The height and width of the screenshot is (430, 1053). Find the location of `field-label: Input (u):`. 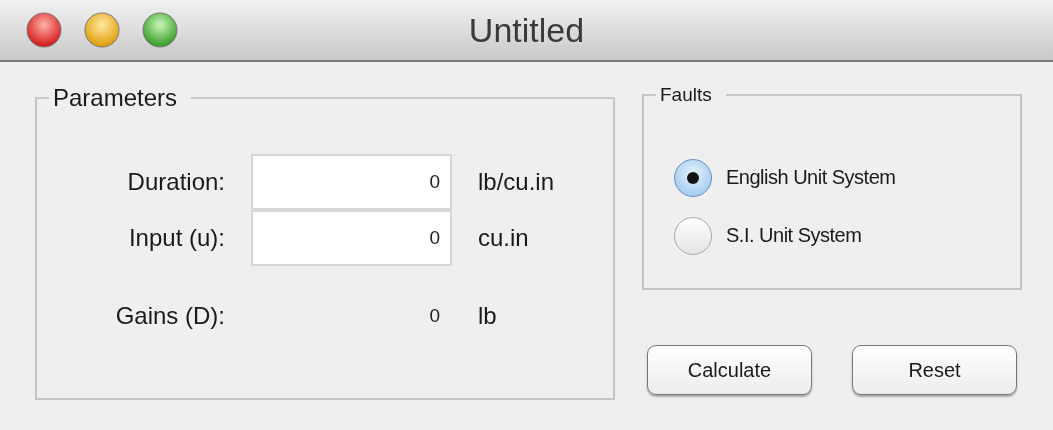

field-label: Input (u): is located at coordinates (176, 238).